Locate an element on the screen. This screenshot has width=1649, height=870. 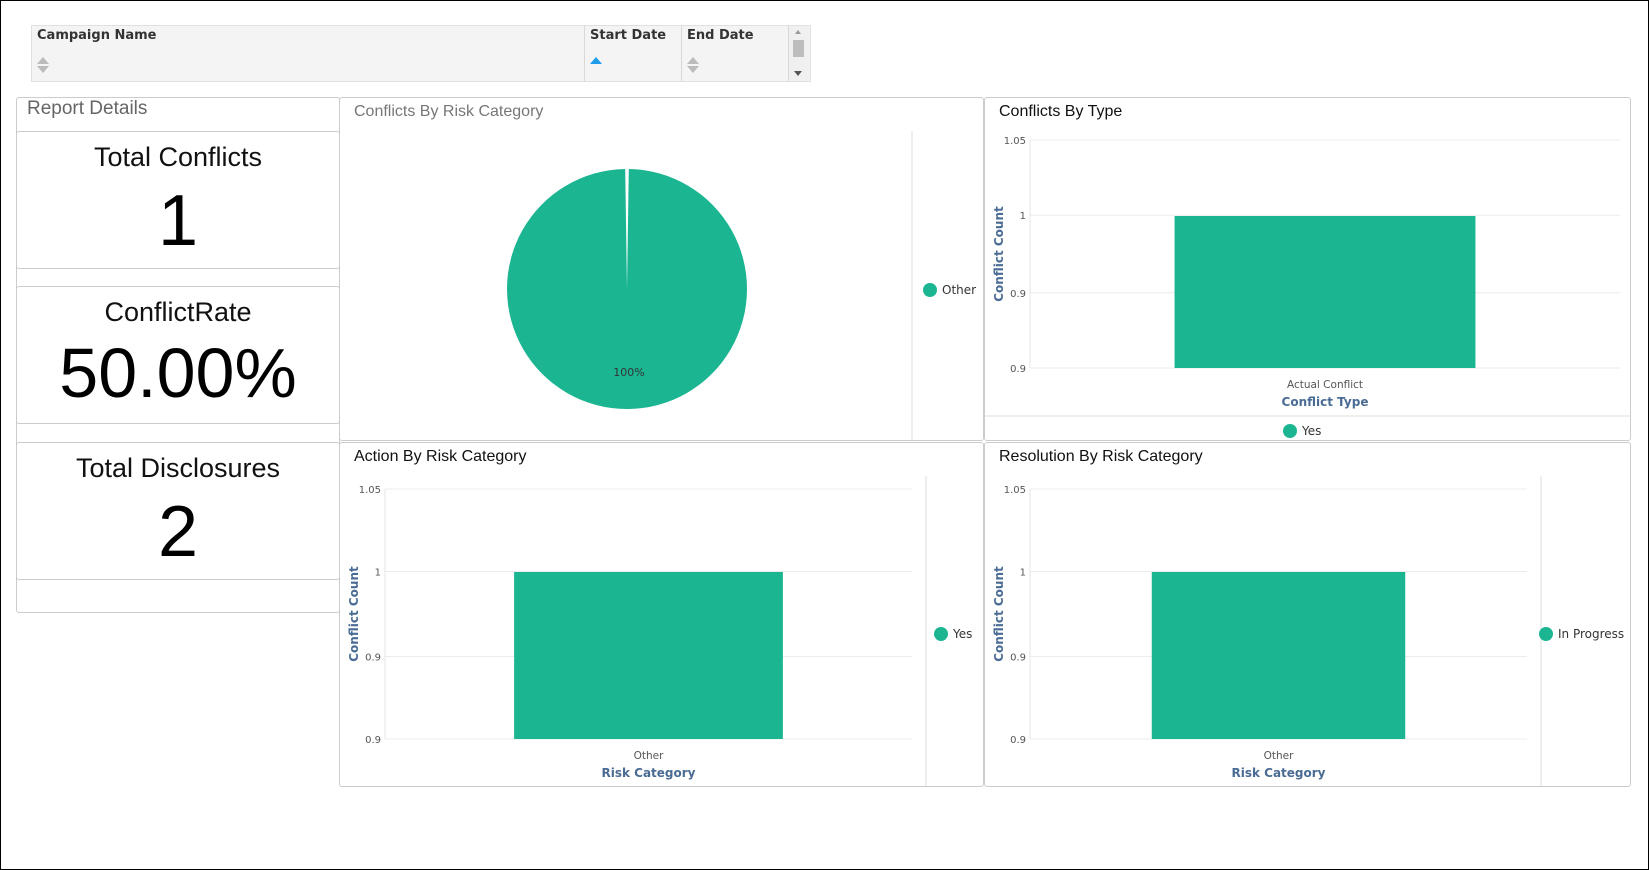
grid-scrollbar is located at coordinates (799, 53).